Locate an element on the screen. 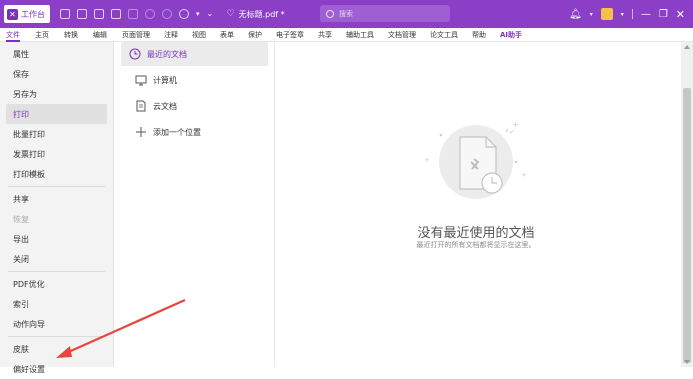 Image resolution: width=693 pixels, height=379 pixels. nav-restore: 恢复 is located at coordinates (21, 219).